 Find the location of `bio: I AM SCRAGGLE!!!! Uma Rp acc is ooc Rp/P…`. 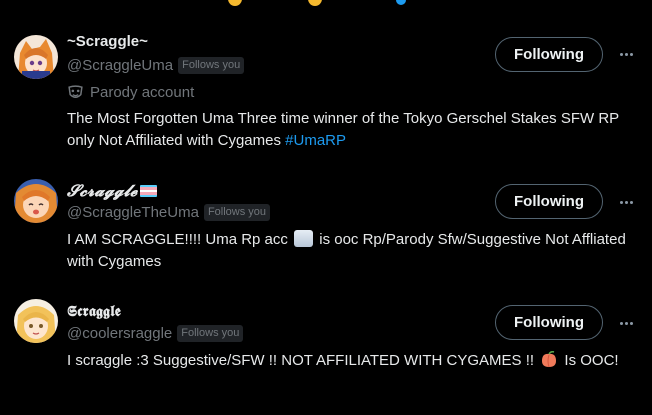

bio: I AM SCRAGGLE!!!! Uma Rp acc is ooc Rp/P… is located at coordinates (347, 251).